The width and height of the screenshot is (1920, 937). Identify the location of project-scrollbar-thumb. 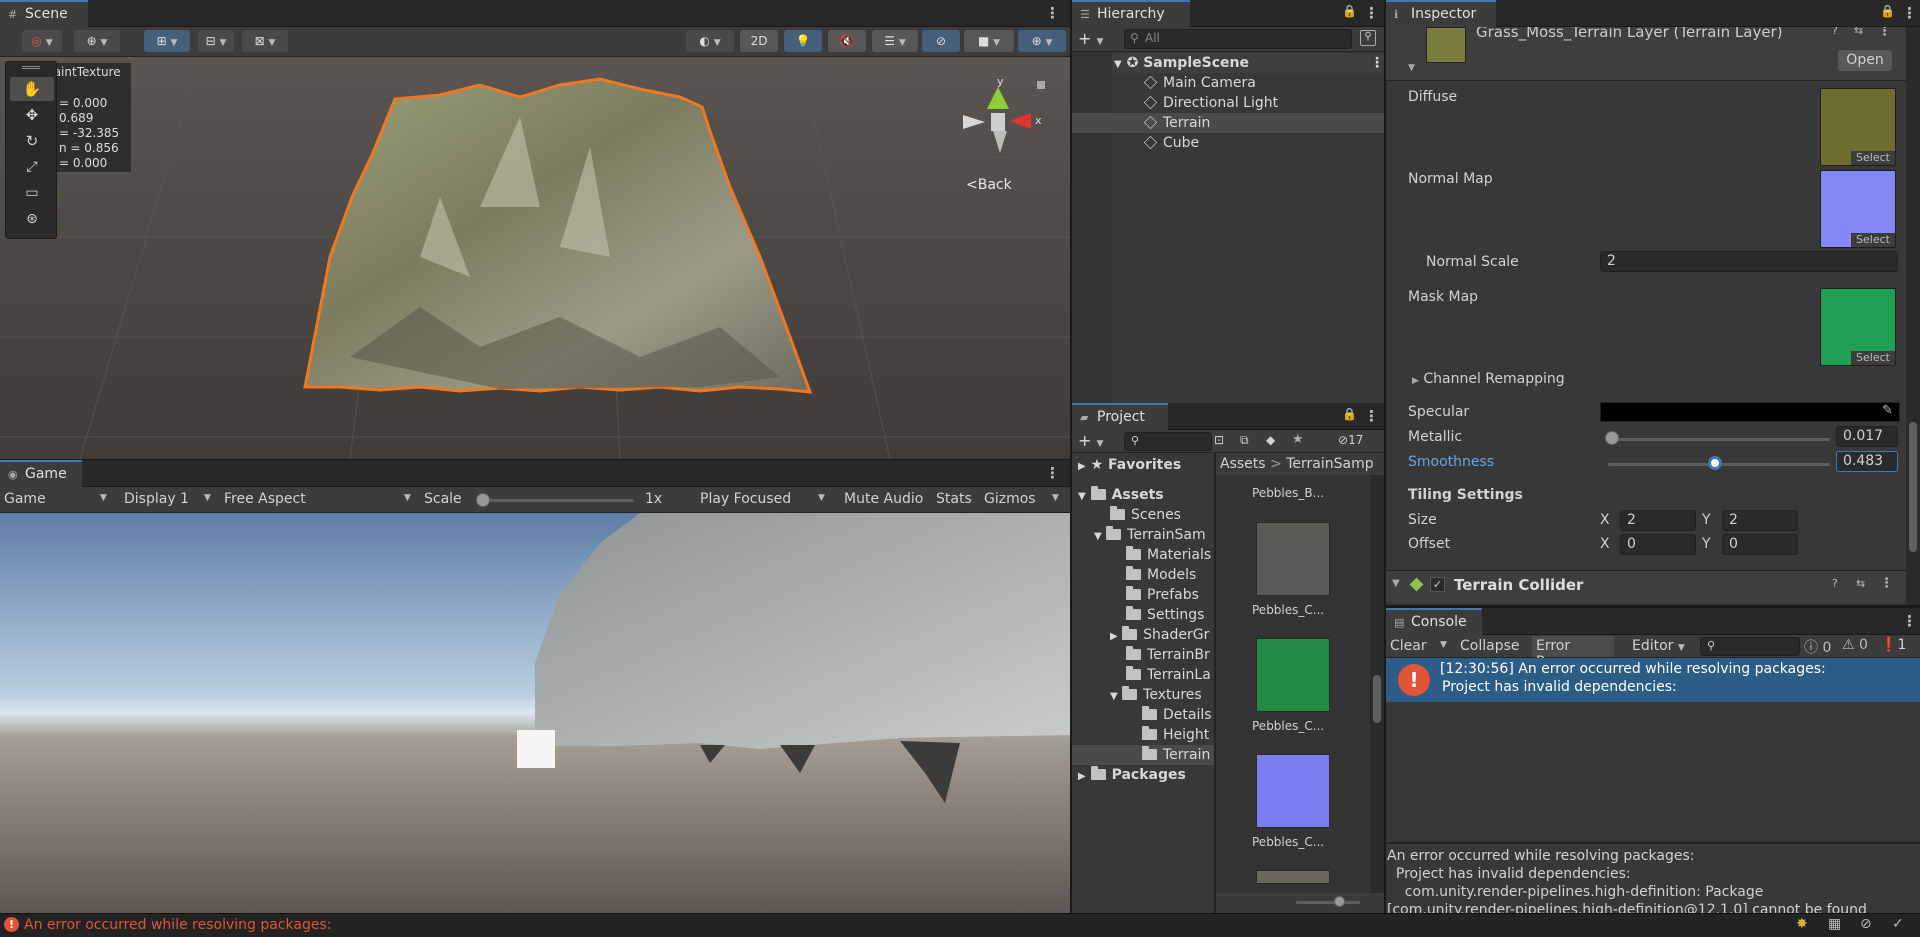
(1377, 699).